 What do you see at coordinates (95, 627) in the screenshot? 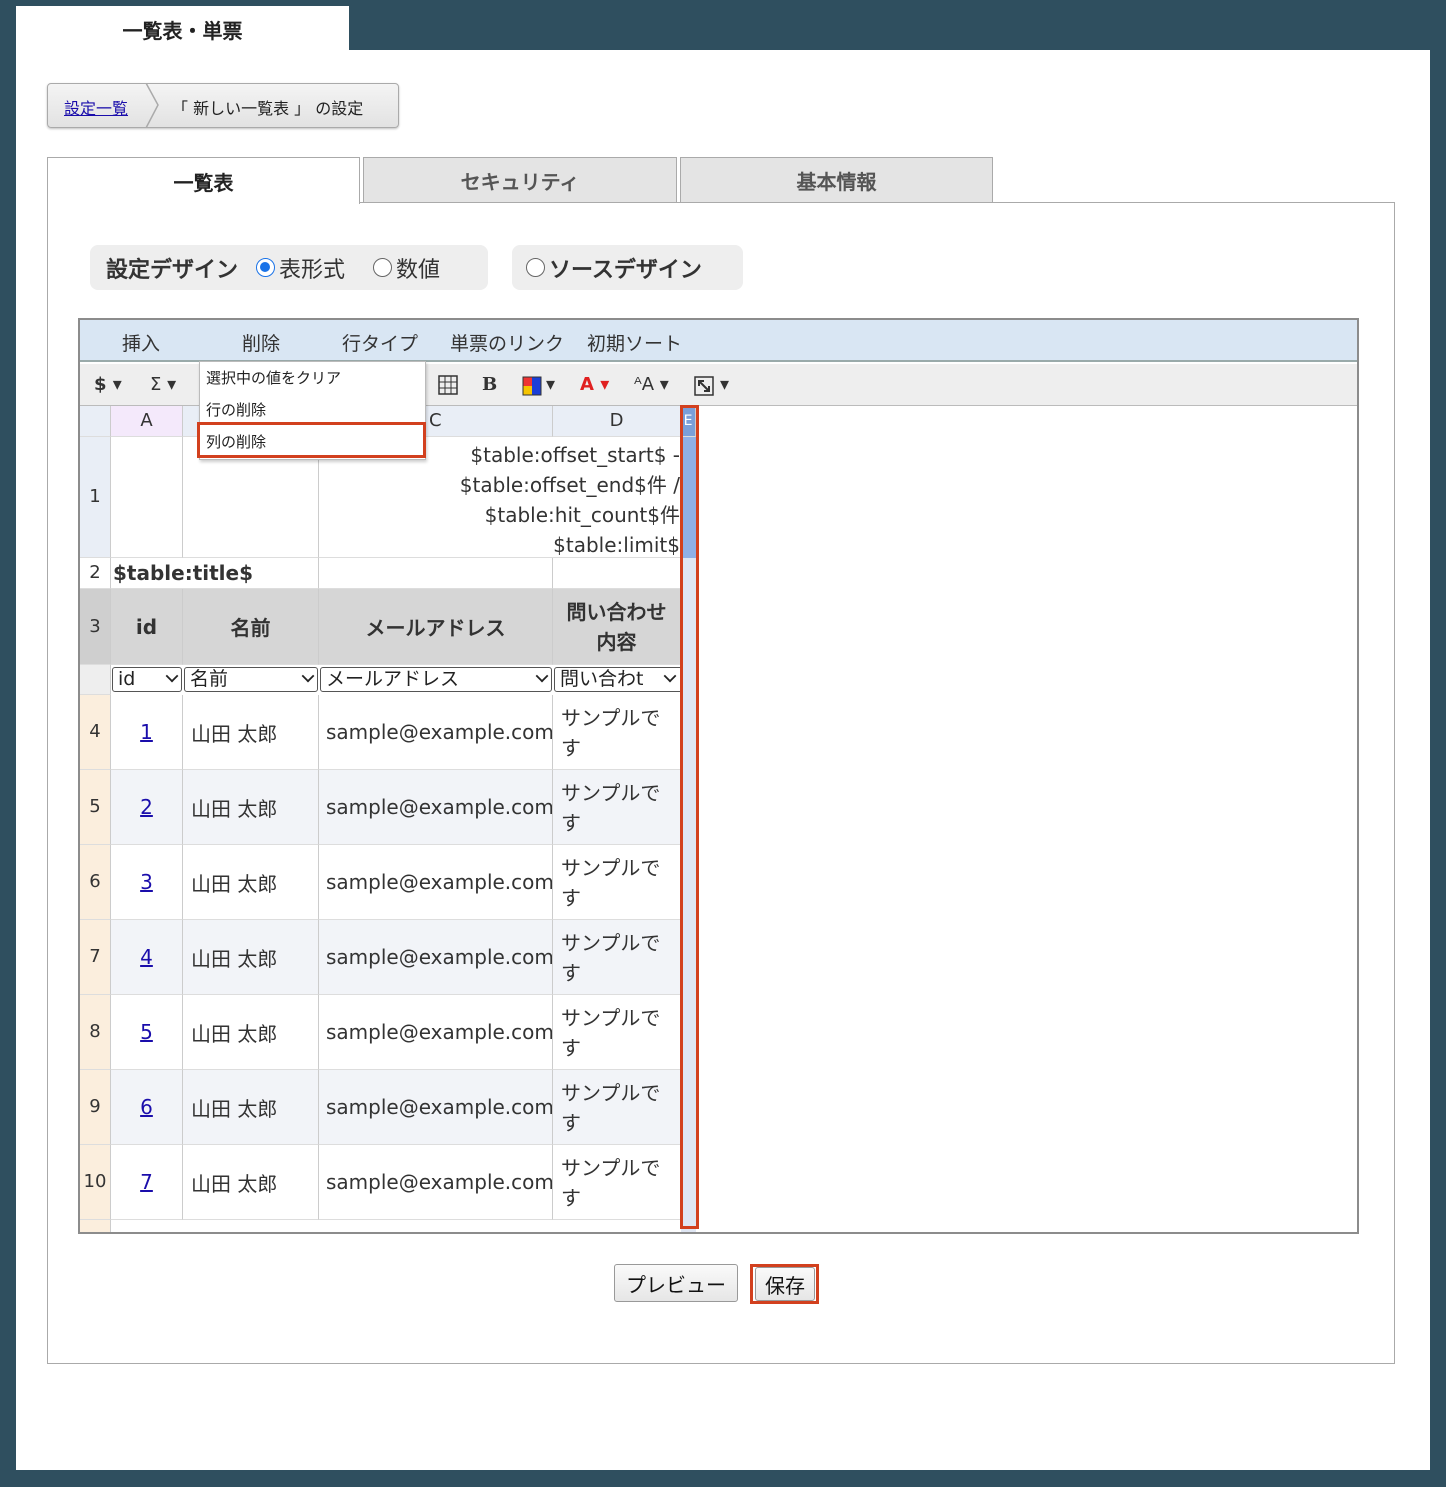
I see `row-header-3: 3` at bounding box center [95, 627].